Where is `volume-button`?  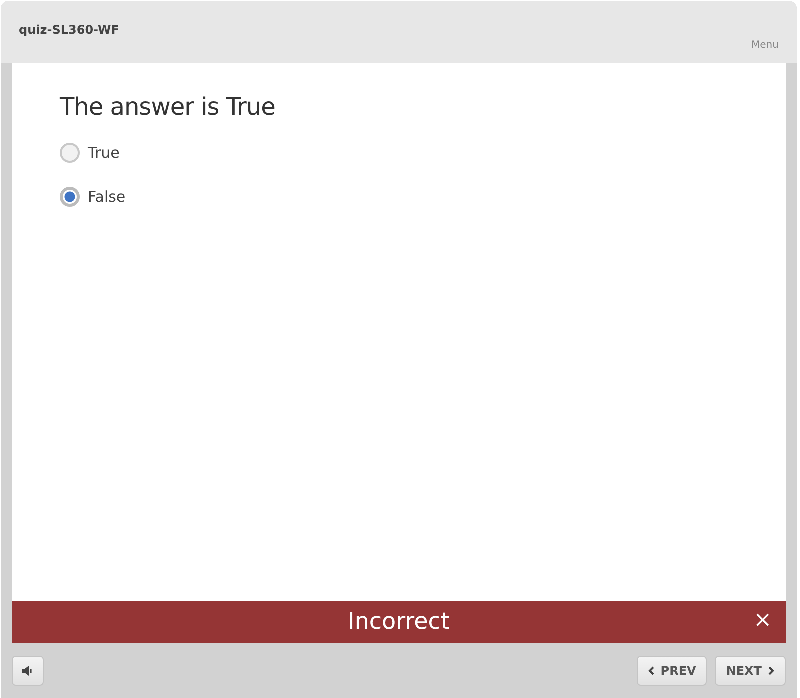
volume-button is located at coordinates (28, 671).